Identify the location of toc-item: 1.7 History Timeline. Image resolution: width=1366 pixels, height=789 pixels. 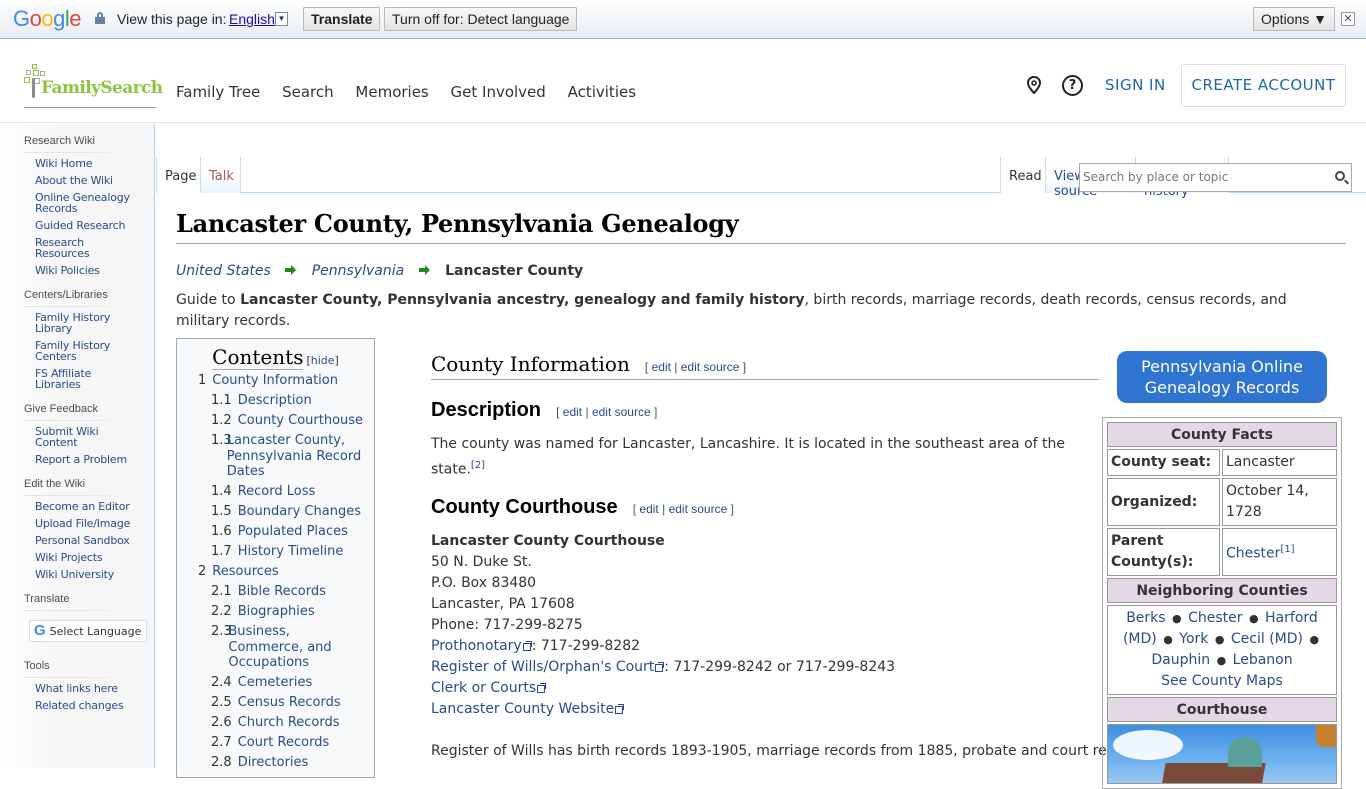
(275, 552).